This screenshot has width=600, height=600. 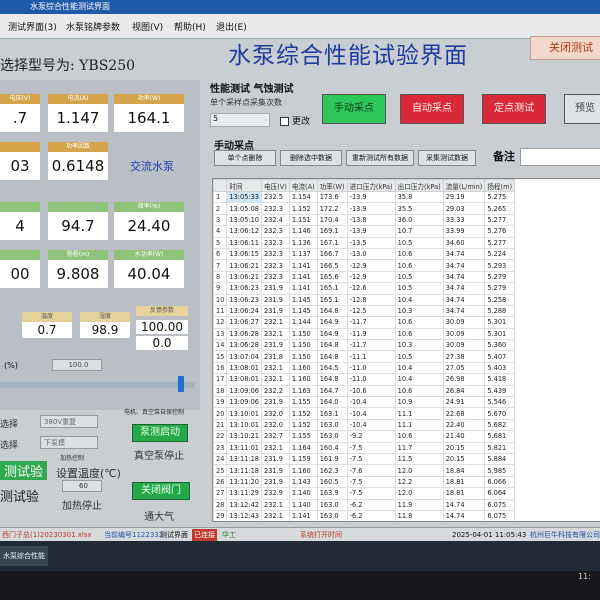 I want to click on column-header: 功率(W), so click(x=332, y=185).